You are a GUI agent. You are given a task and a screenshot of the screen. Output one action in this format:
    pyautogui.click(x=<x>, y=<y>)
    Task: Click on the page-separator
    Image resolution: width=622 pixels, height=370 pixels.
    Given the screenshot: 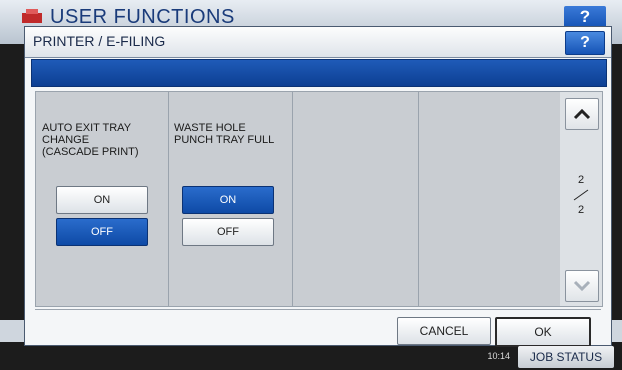 What is the action you would take?
    pyautogui.click(x=581, y=195)
    